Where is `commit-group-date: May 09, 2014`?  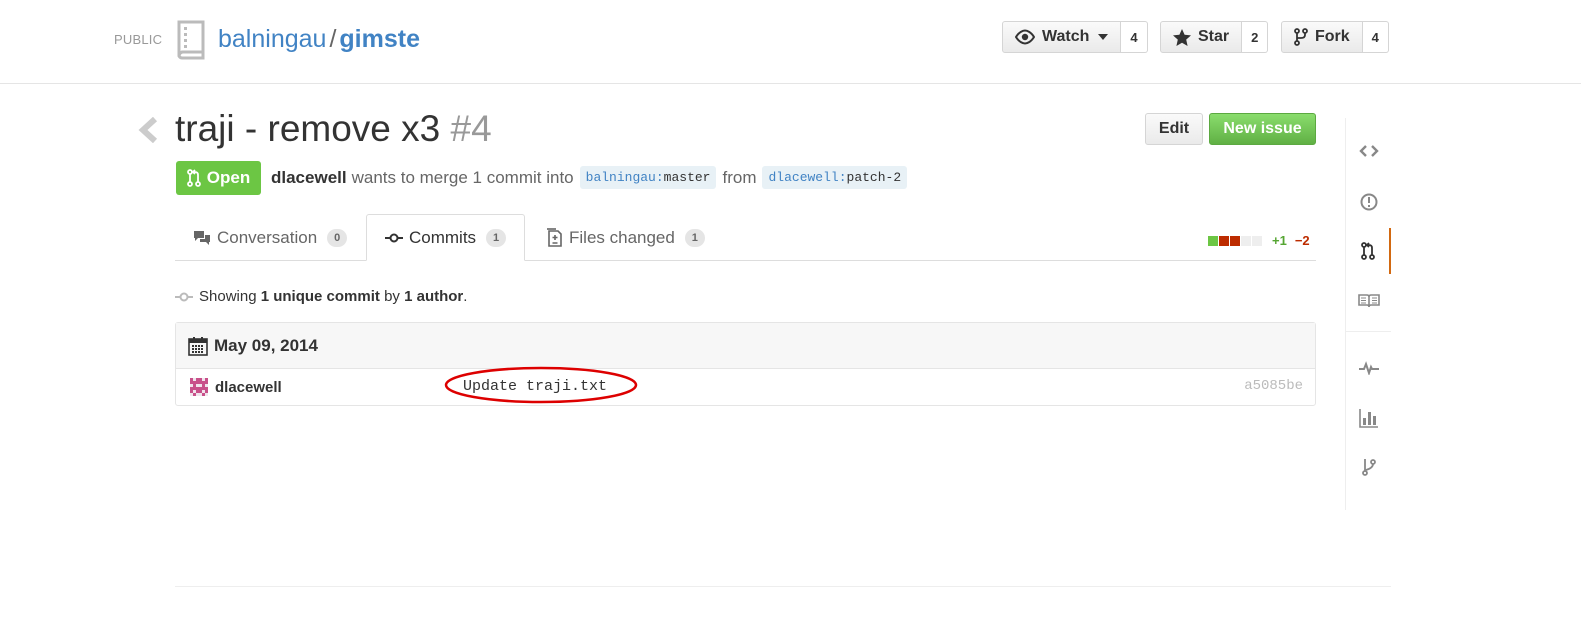 commit-group-date: May 09, 2014 is located at coordinates (266, 345).